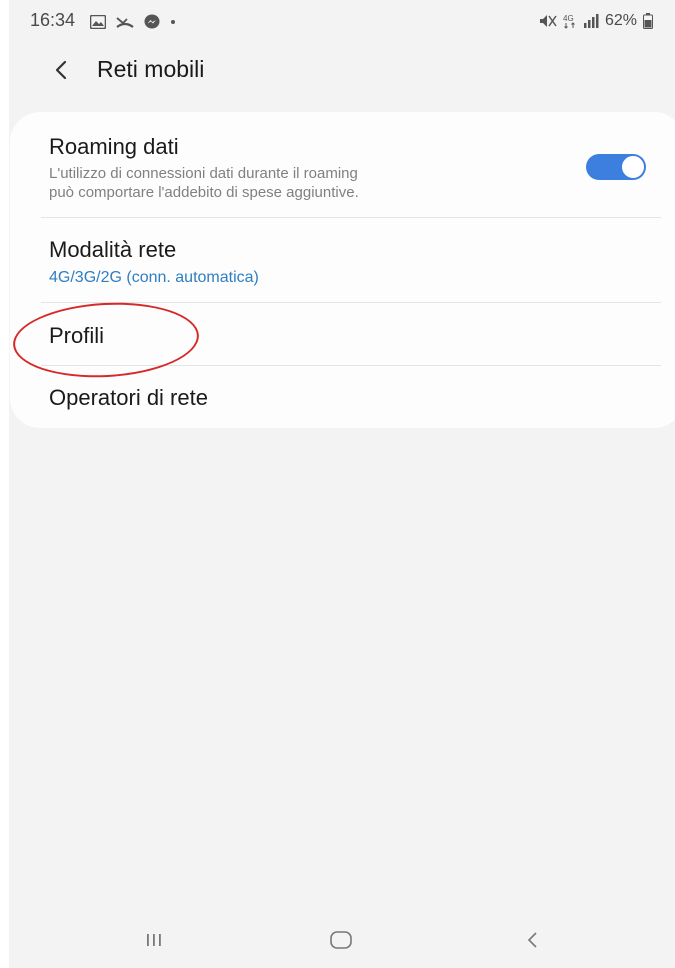 Image resolution: width=675 pixels, height=968 pixels. I want to click on chevron-left-icon, so click(61, 70).